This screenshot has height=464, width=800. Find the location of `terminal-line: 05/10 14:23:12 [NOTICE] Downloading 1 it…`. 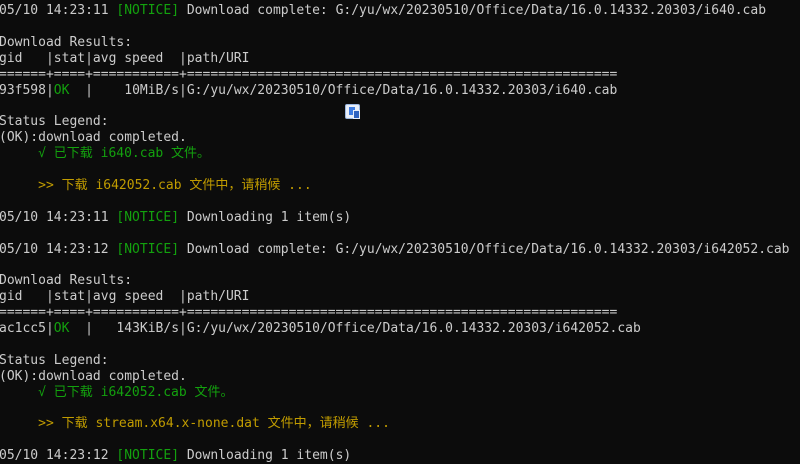

terminal-line: 05/10 14:23:12 [NOTICE] Downloading 1 it… is located at coordinates (400, 456).